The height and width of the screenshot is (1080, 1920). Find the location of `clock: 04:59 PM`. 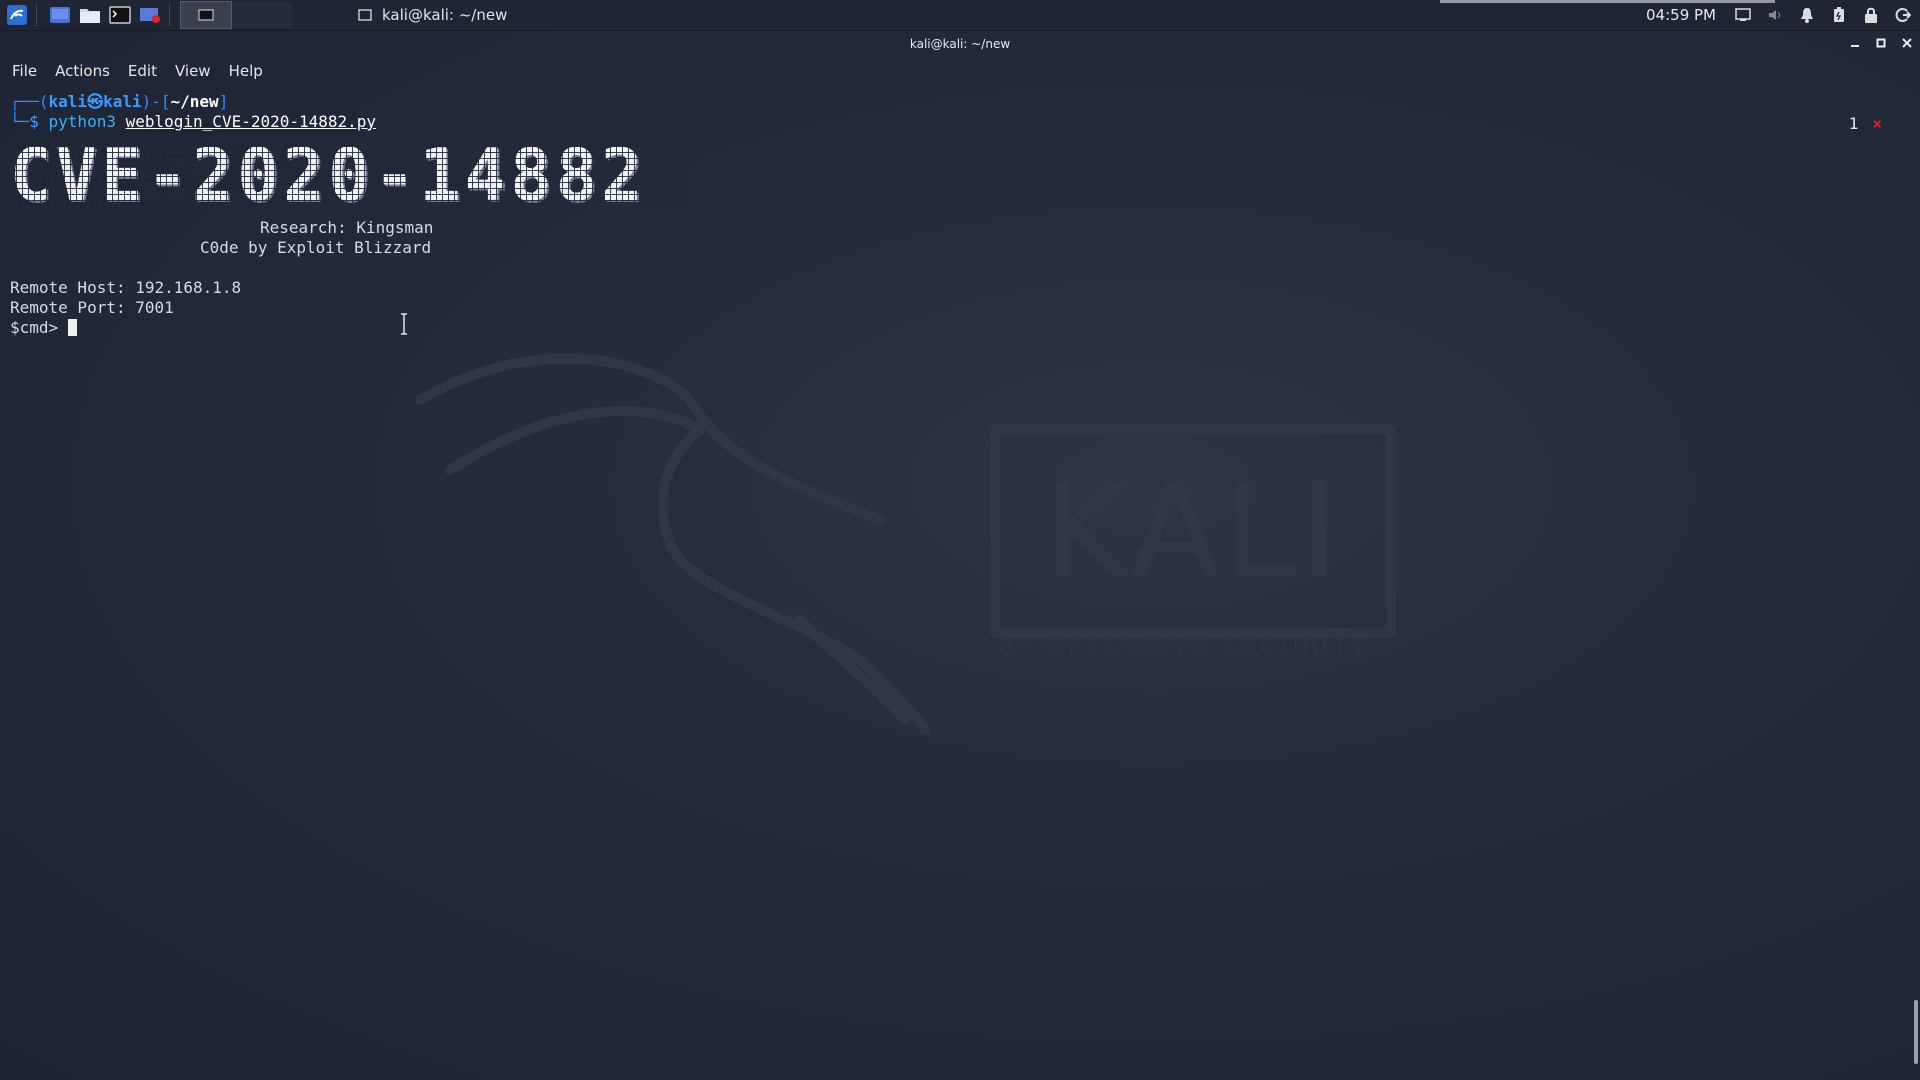

clock: 04:59 PM is located at coordinates (1681, 15).